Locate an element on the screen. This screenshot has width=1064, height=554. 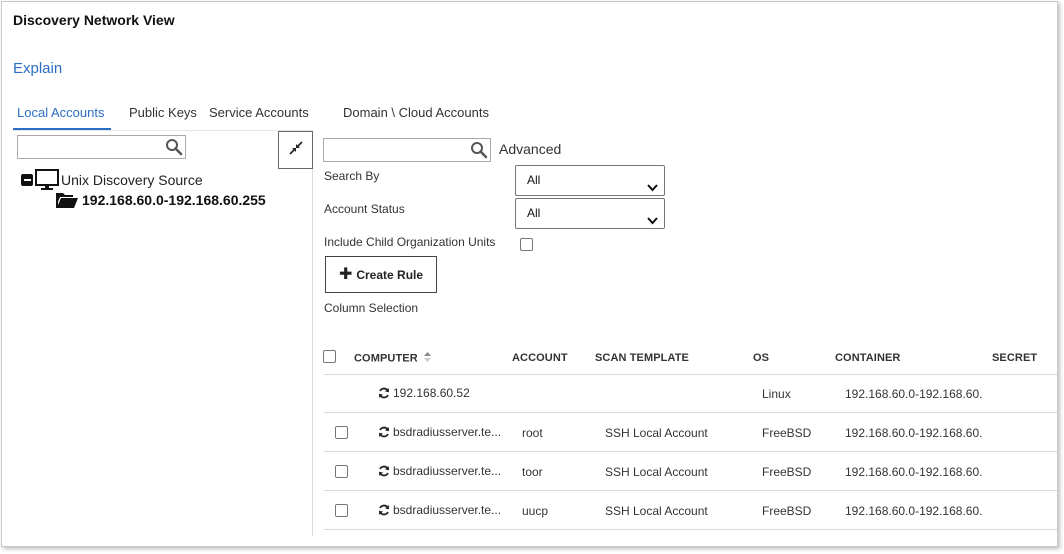
tab-local-accounts: Local Accounts is located at coordinates (60, 112).